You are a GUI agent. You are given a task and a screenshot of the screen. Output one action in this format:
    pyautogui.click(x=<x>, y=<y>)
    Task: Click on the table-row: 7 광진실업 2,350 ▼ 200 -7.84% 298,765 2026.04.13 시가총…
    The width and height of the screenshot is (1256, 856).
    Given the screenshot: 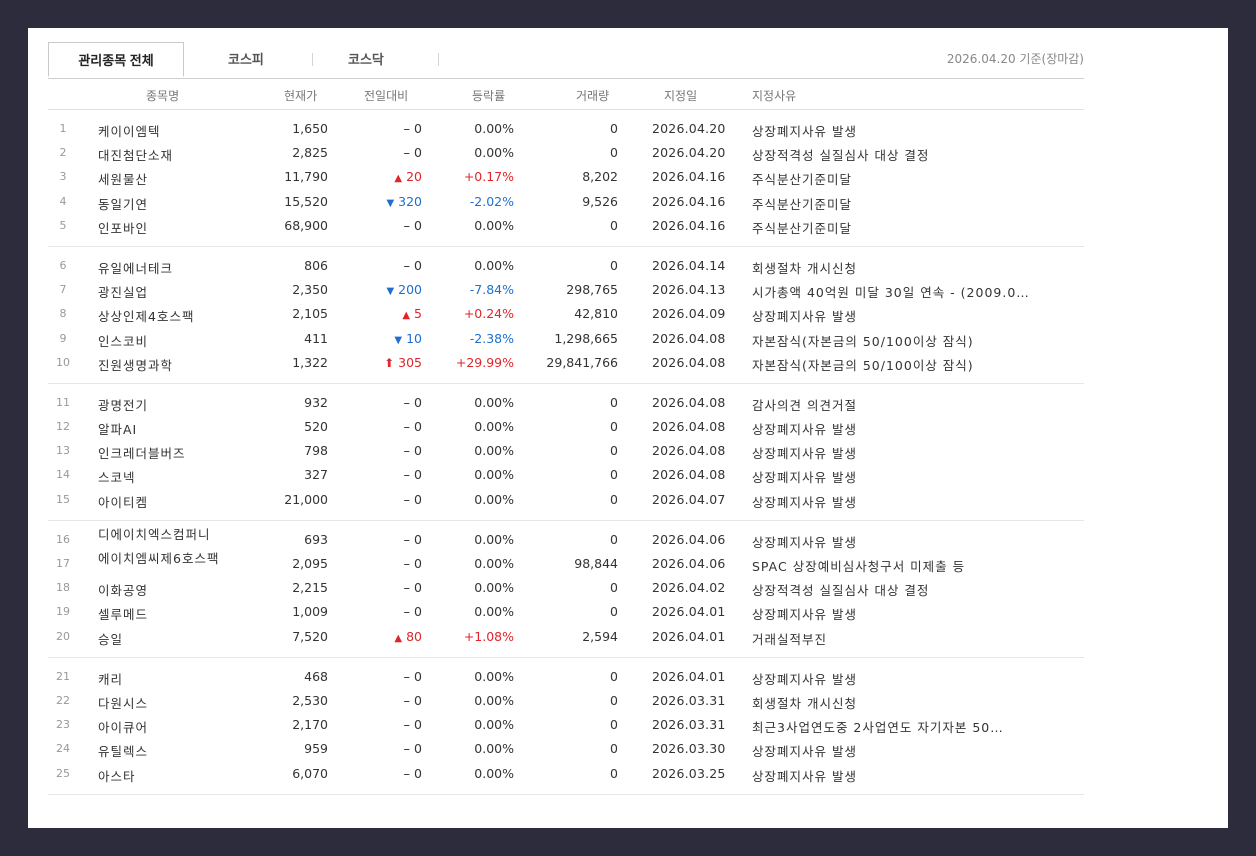 What is the action you would take?
    pyautogui.click(x=566, y=290)
    